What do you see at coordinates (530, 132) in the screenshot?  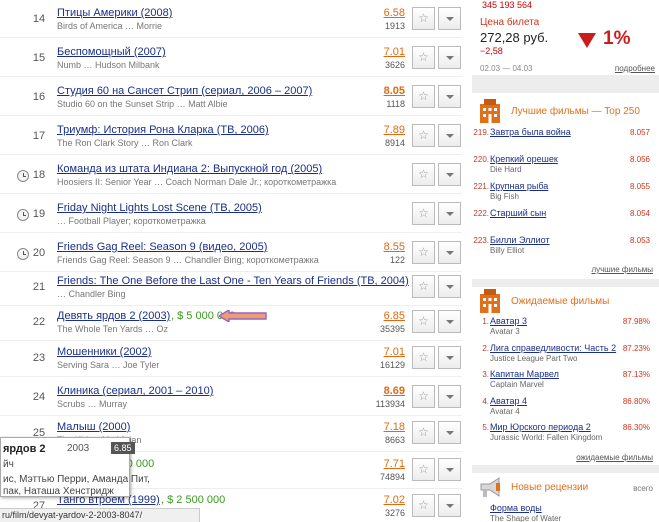 I see `item-title-link: Завтра была война` at bounding box center [530, 132].